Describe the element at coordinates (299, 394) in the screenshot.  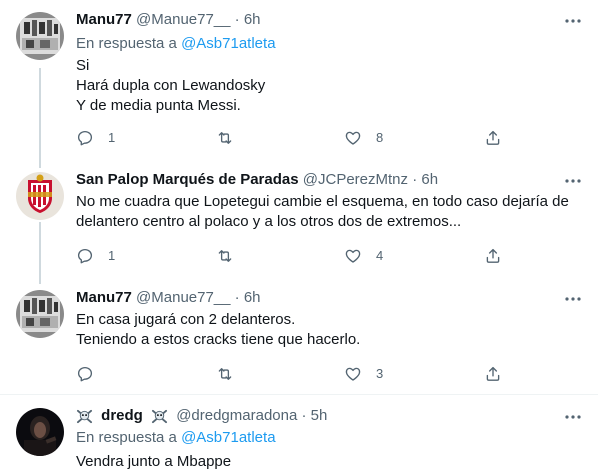
I see `tweet-divider` at that location.